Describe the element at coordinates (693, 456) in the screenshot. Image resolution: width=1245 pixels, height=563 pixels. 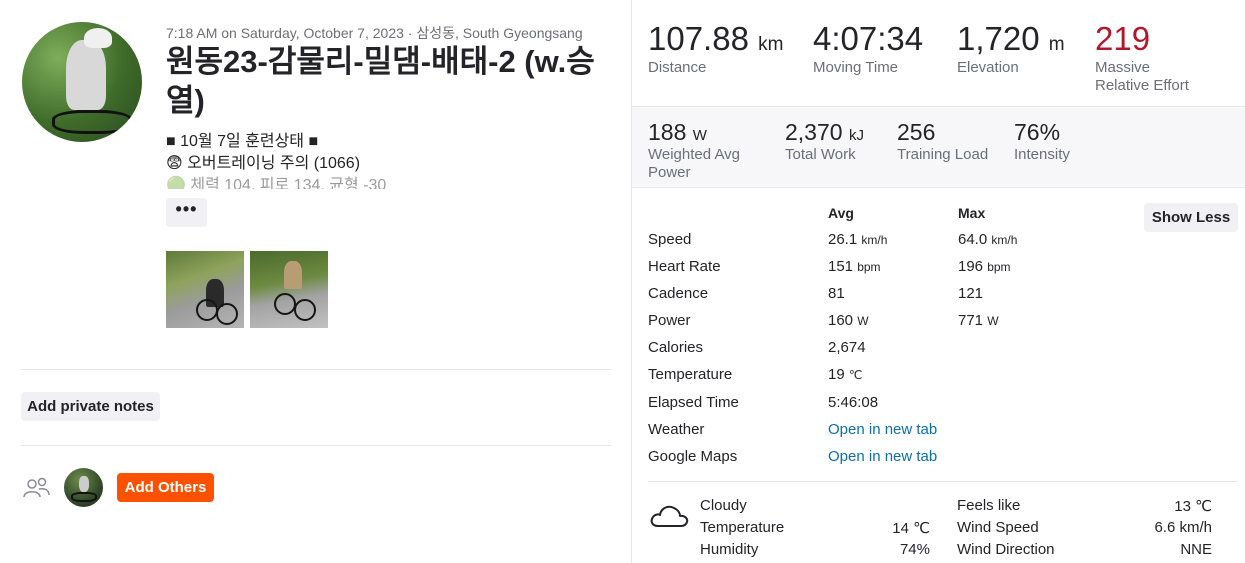
I see `detail-key: Google Maps` at that location.